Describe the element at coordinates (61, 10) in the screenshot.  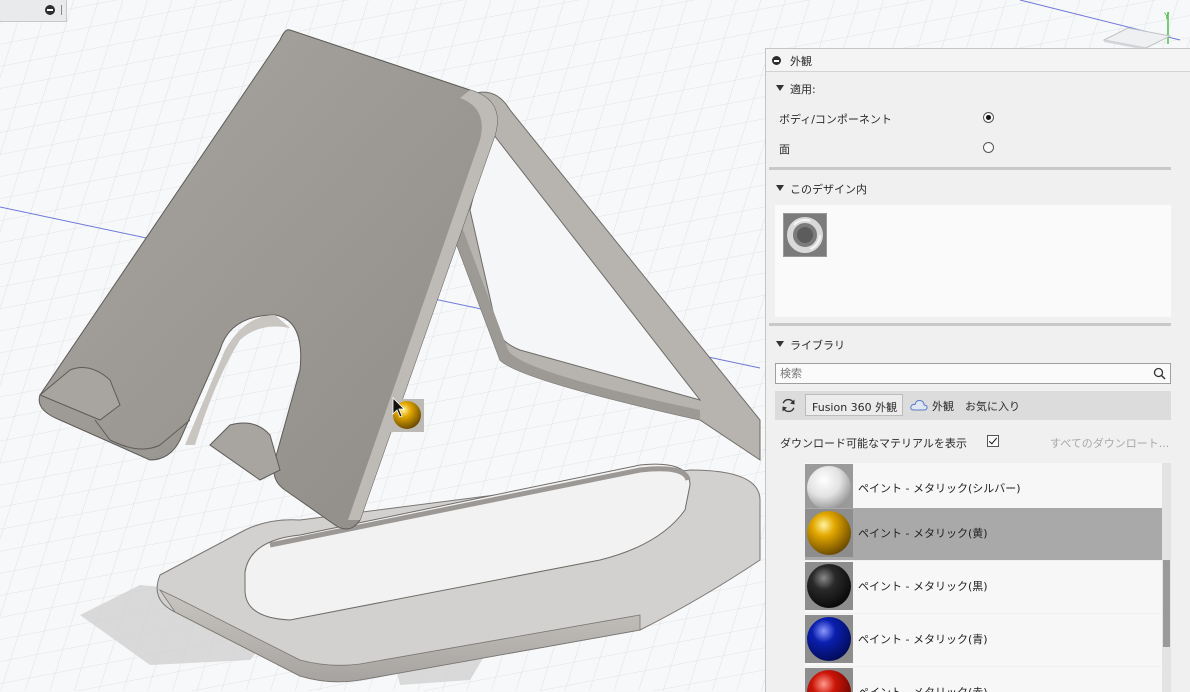
I see `resize-handle-icon` at that location.